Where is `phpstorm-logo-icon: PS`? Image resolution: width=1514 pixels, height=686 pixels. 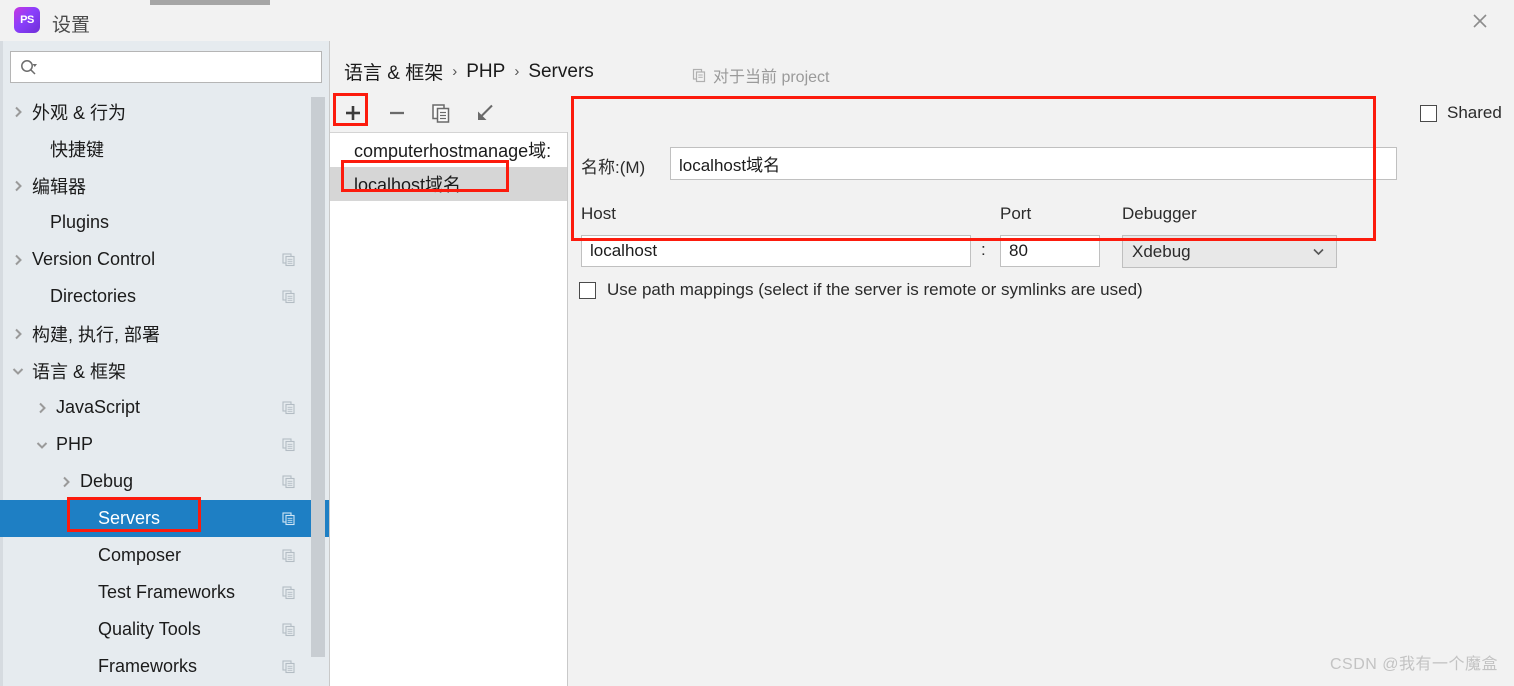 phpstorm-logo-icon: PS is located at coordinates (27, 20).